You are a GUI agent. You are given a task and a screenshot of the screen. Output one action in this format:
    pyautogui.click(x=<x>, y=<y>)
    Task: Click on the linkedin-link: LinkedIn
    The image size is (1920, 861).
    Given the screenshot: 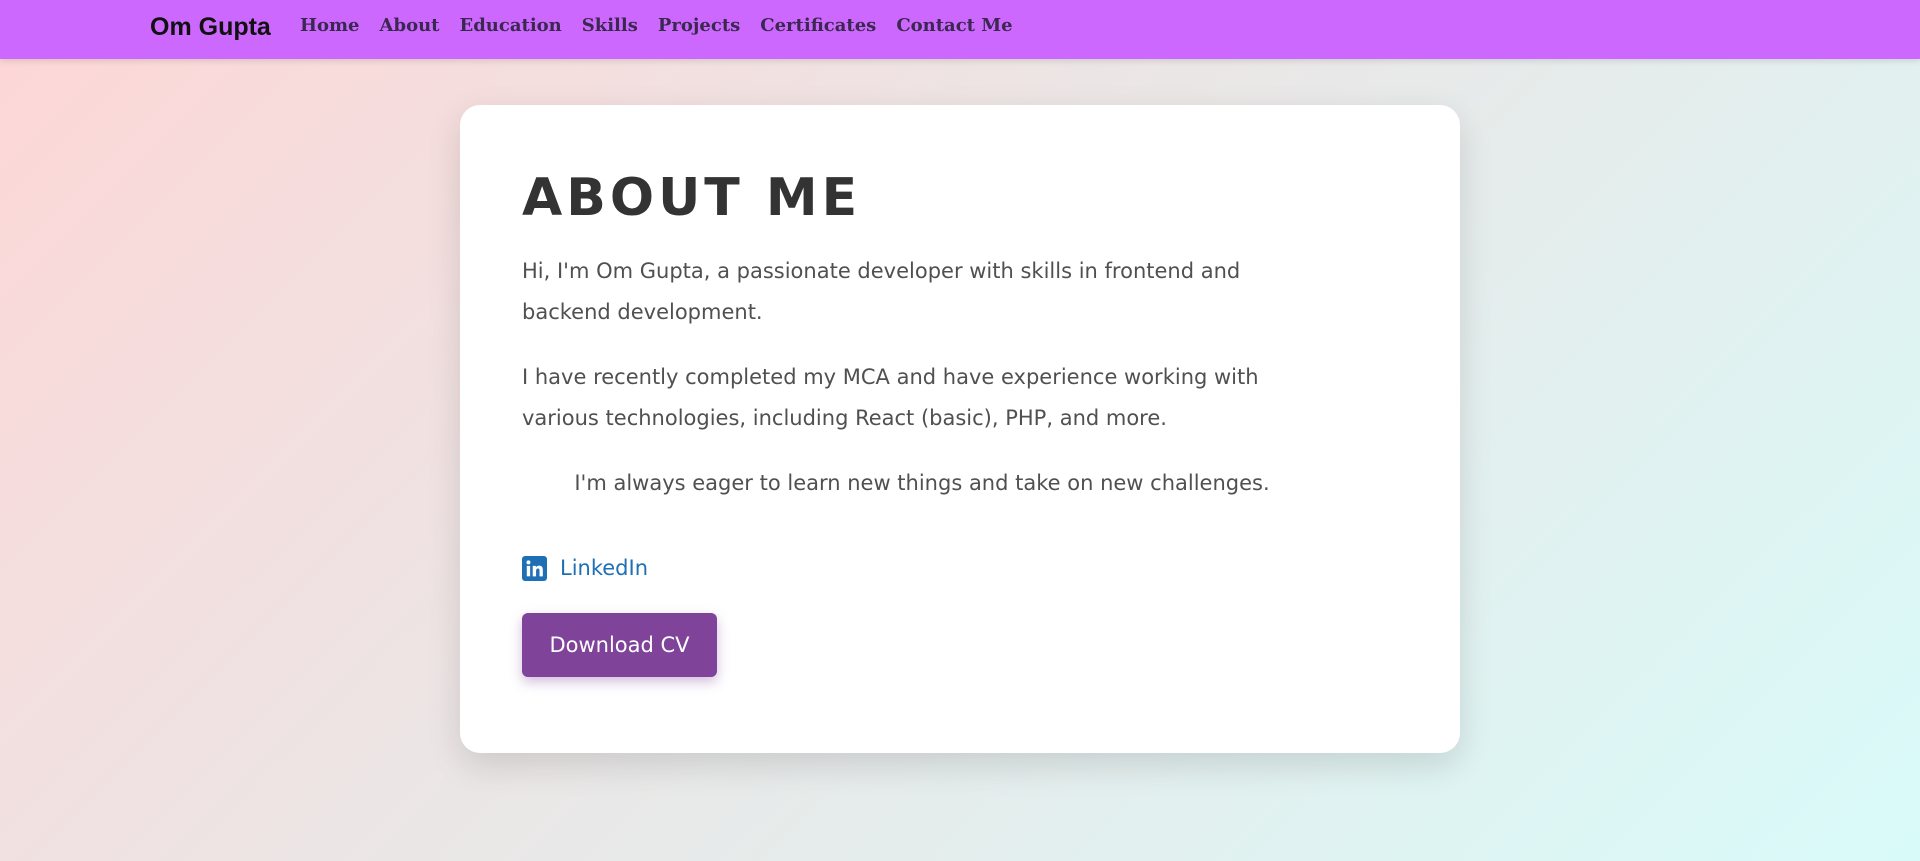 What is the action you would take?
    pyautogui.click(x=585, y=568)
    